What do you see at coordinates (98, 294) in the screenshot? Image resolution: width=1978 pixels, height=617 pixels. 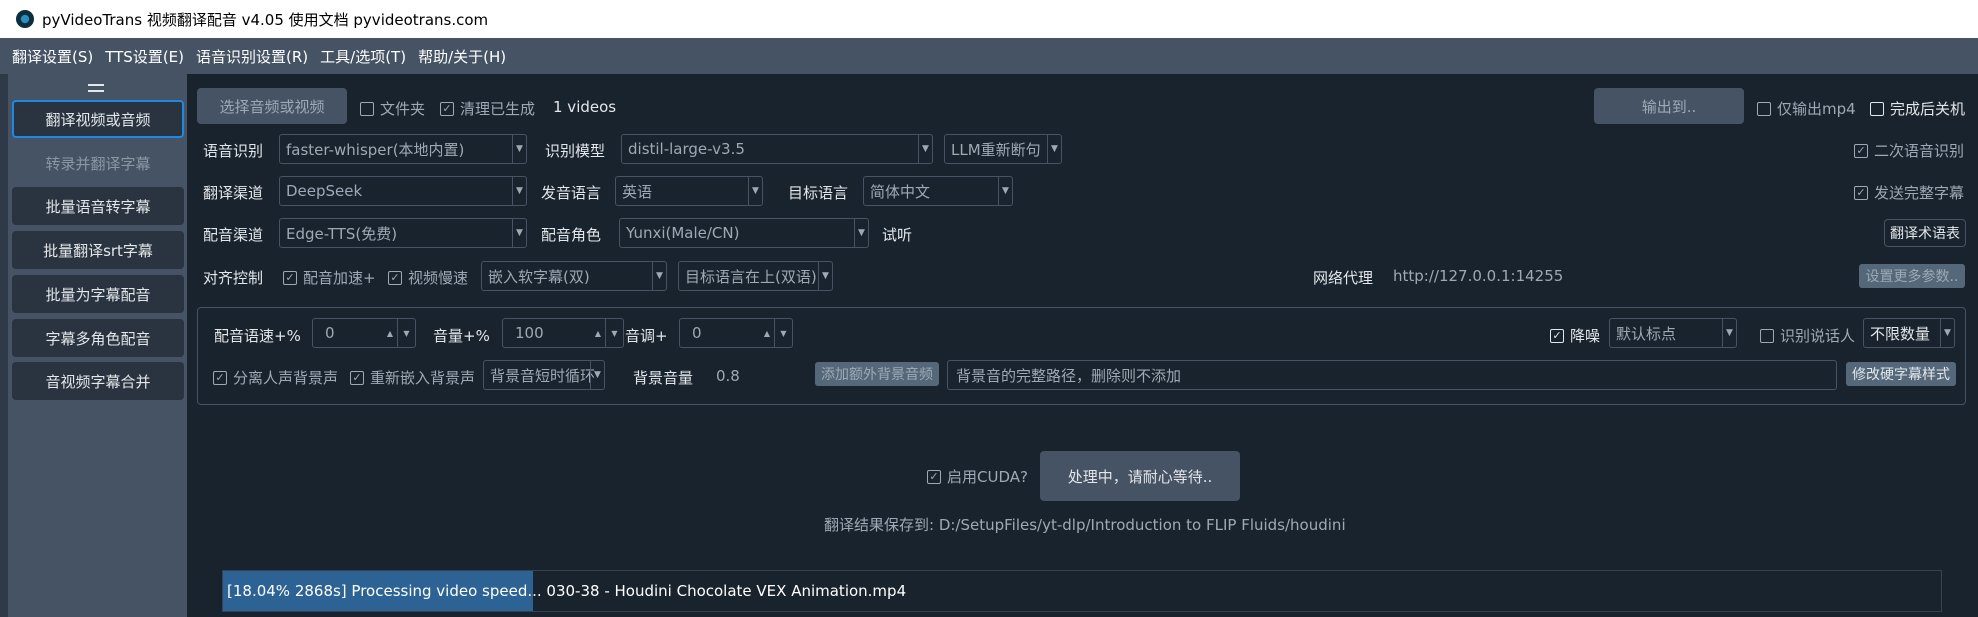 I see `sidebar-item-batch-dub: 批量为字幕配音` at bounding box center [98, 294].